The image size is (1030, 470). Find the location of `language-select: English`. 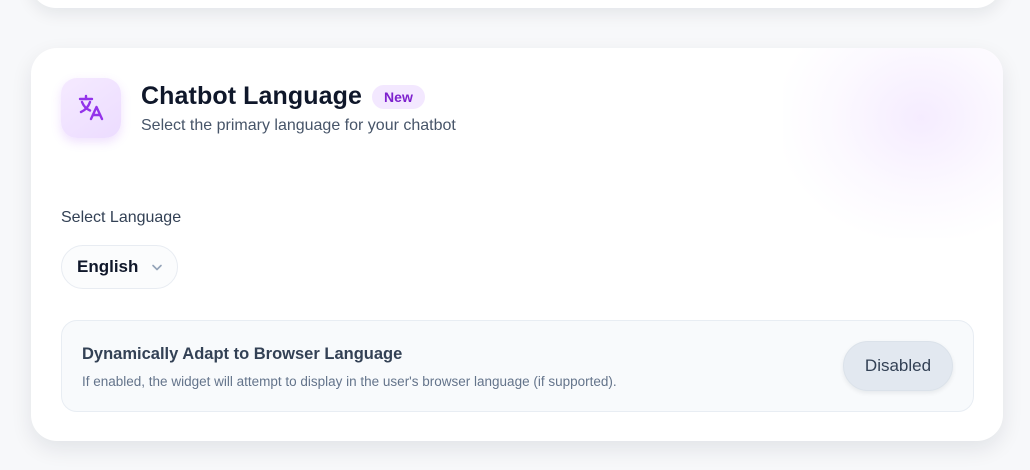

language-select: English is located at coordinates (119, 267).